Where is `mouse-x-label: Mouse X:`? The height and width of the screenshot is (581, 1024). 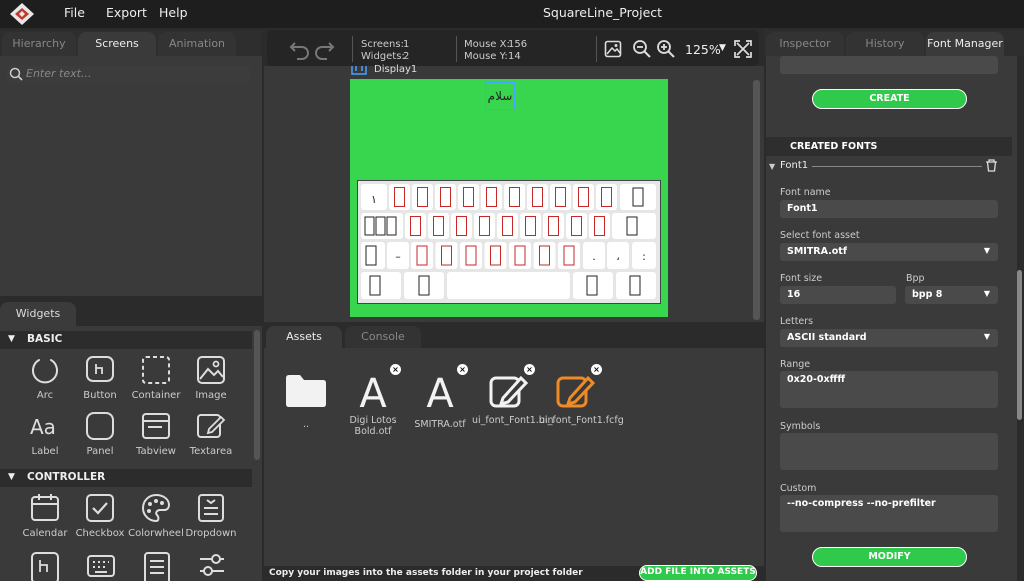
mouse-x-label: Mouse X: is located at coordinates (487, 44).